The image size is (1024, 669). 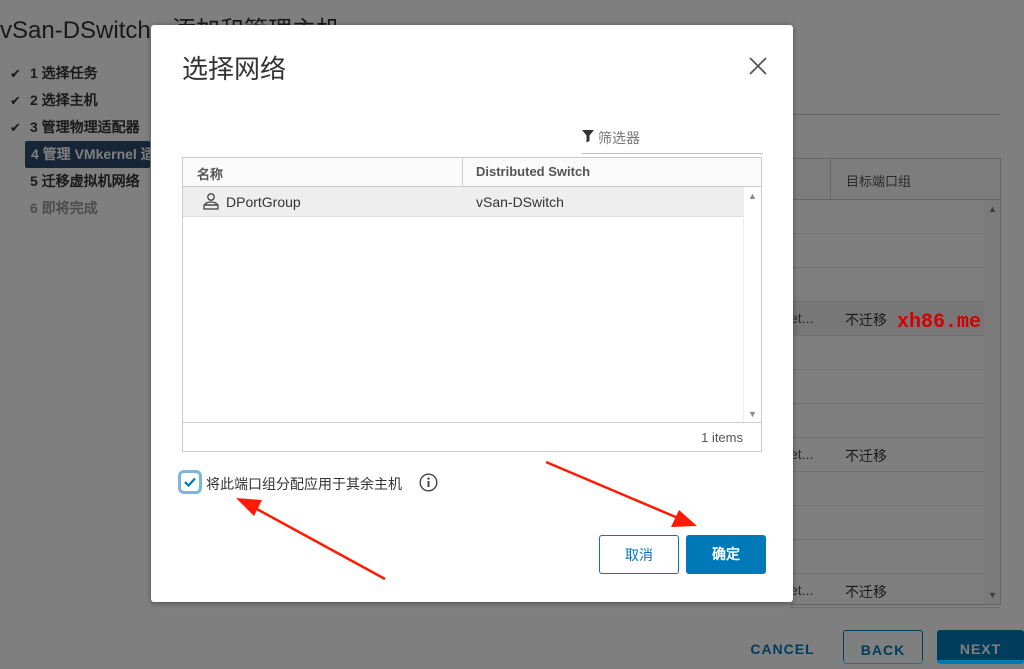 I want to click on grid-footer: 1 items, so click(x=472, y=436).